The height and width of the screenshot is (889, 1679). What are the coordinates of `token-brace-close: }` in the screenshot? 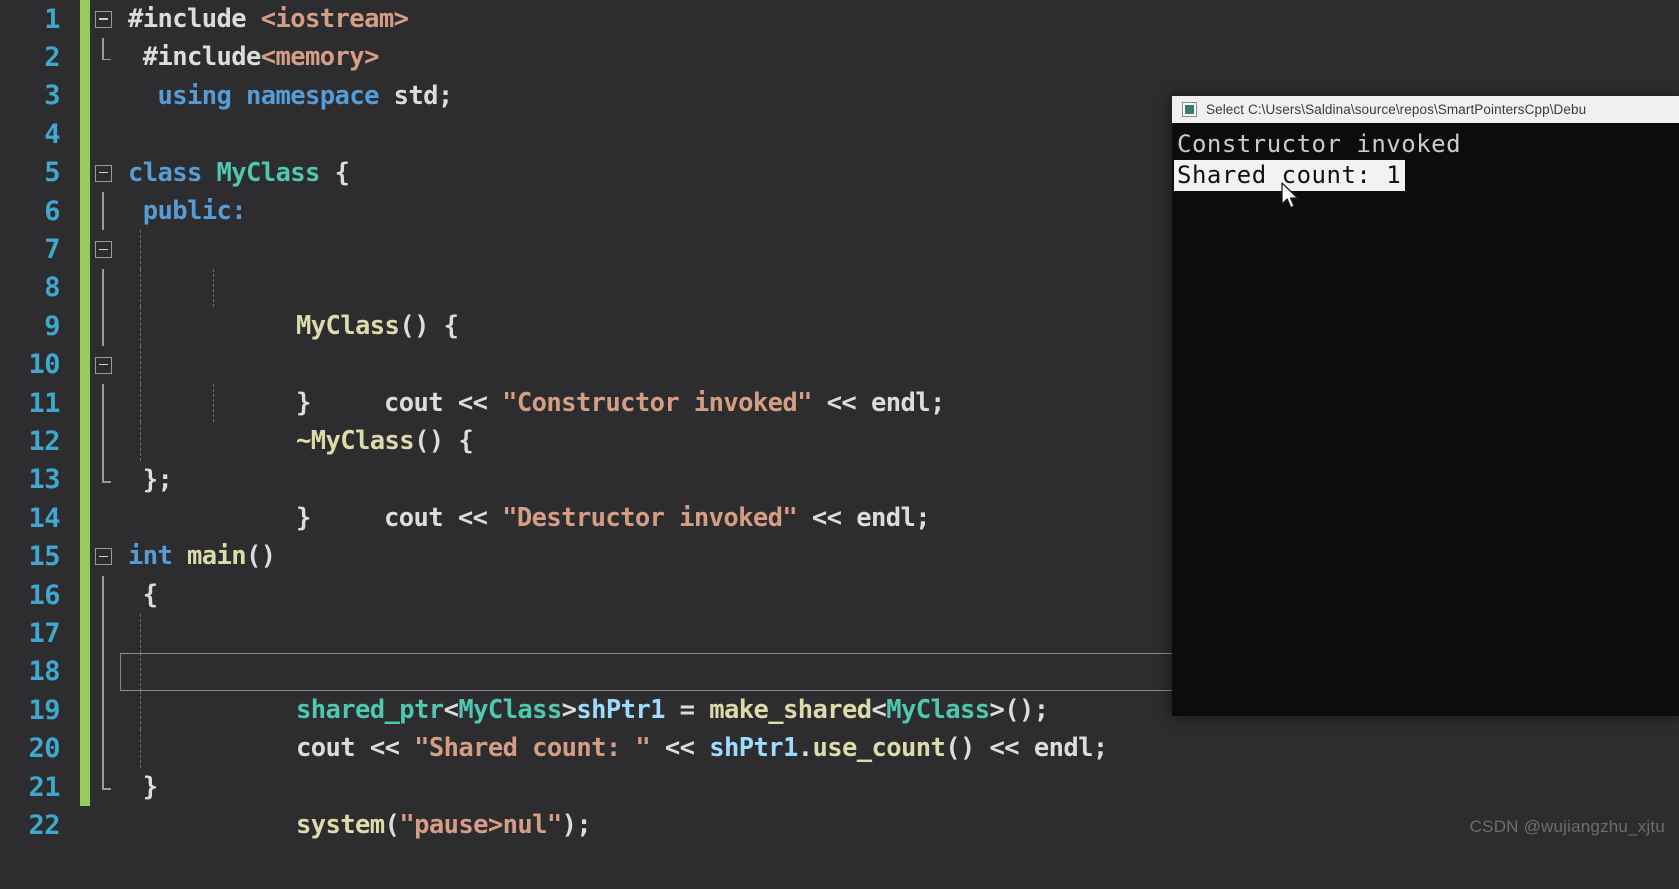 It's located at (150, 786).